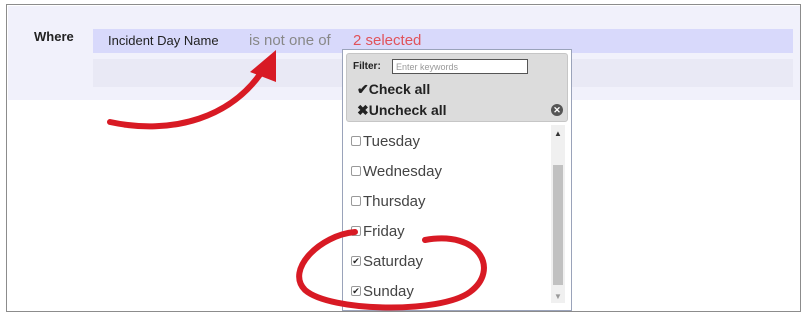  Describe the element at coordinates (558, 225) in the screenshot. I see `scrollbar-thumb` at that location.